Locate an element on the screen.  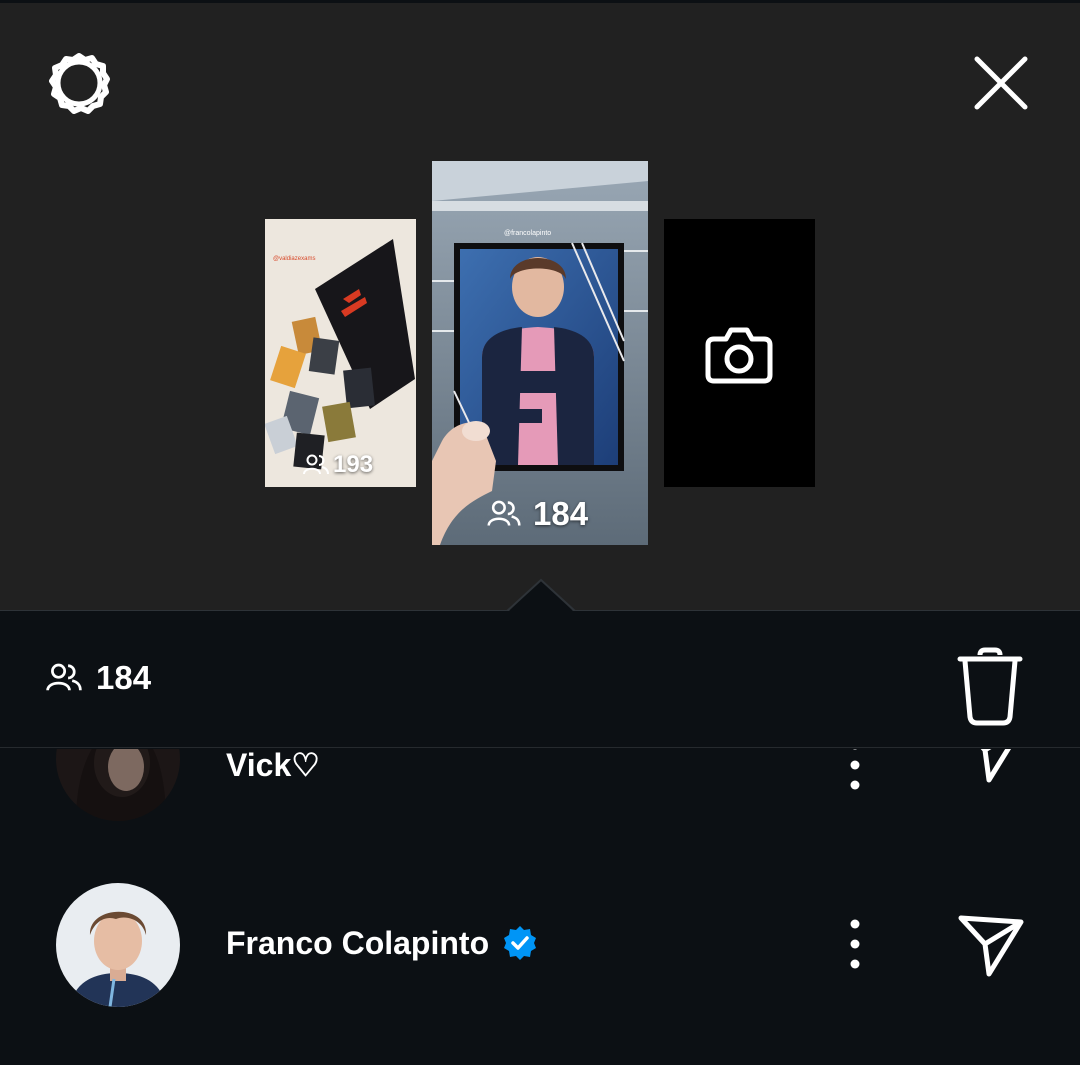
viewer-row: Franco Colapinto is located at coordinates (540, 952).